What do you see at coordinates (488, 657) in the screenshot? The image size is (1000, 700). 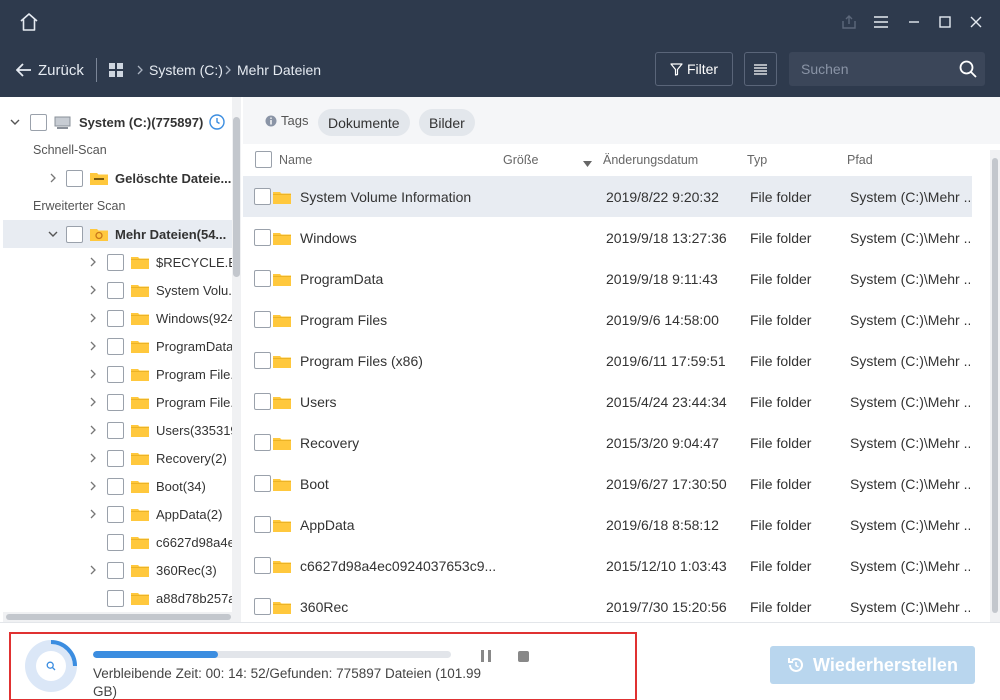 I see `pause-icon` at bounding box center [488, 657].